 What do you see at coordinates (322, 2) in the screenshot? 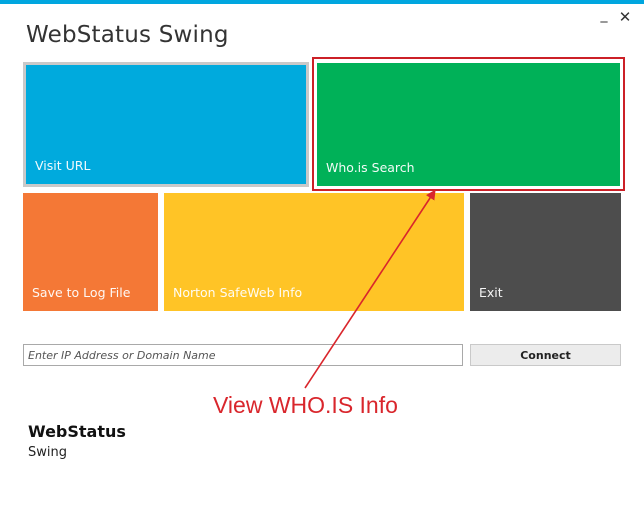
I see `window-accent-bar` at bounding box center [322, 2].